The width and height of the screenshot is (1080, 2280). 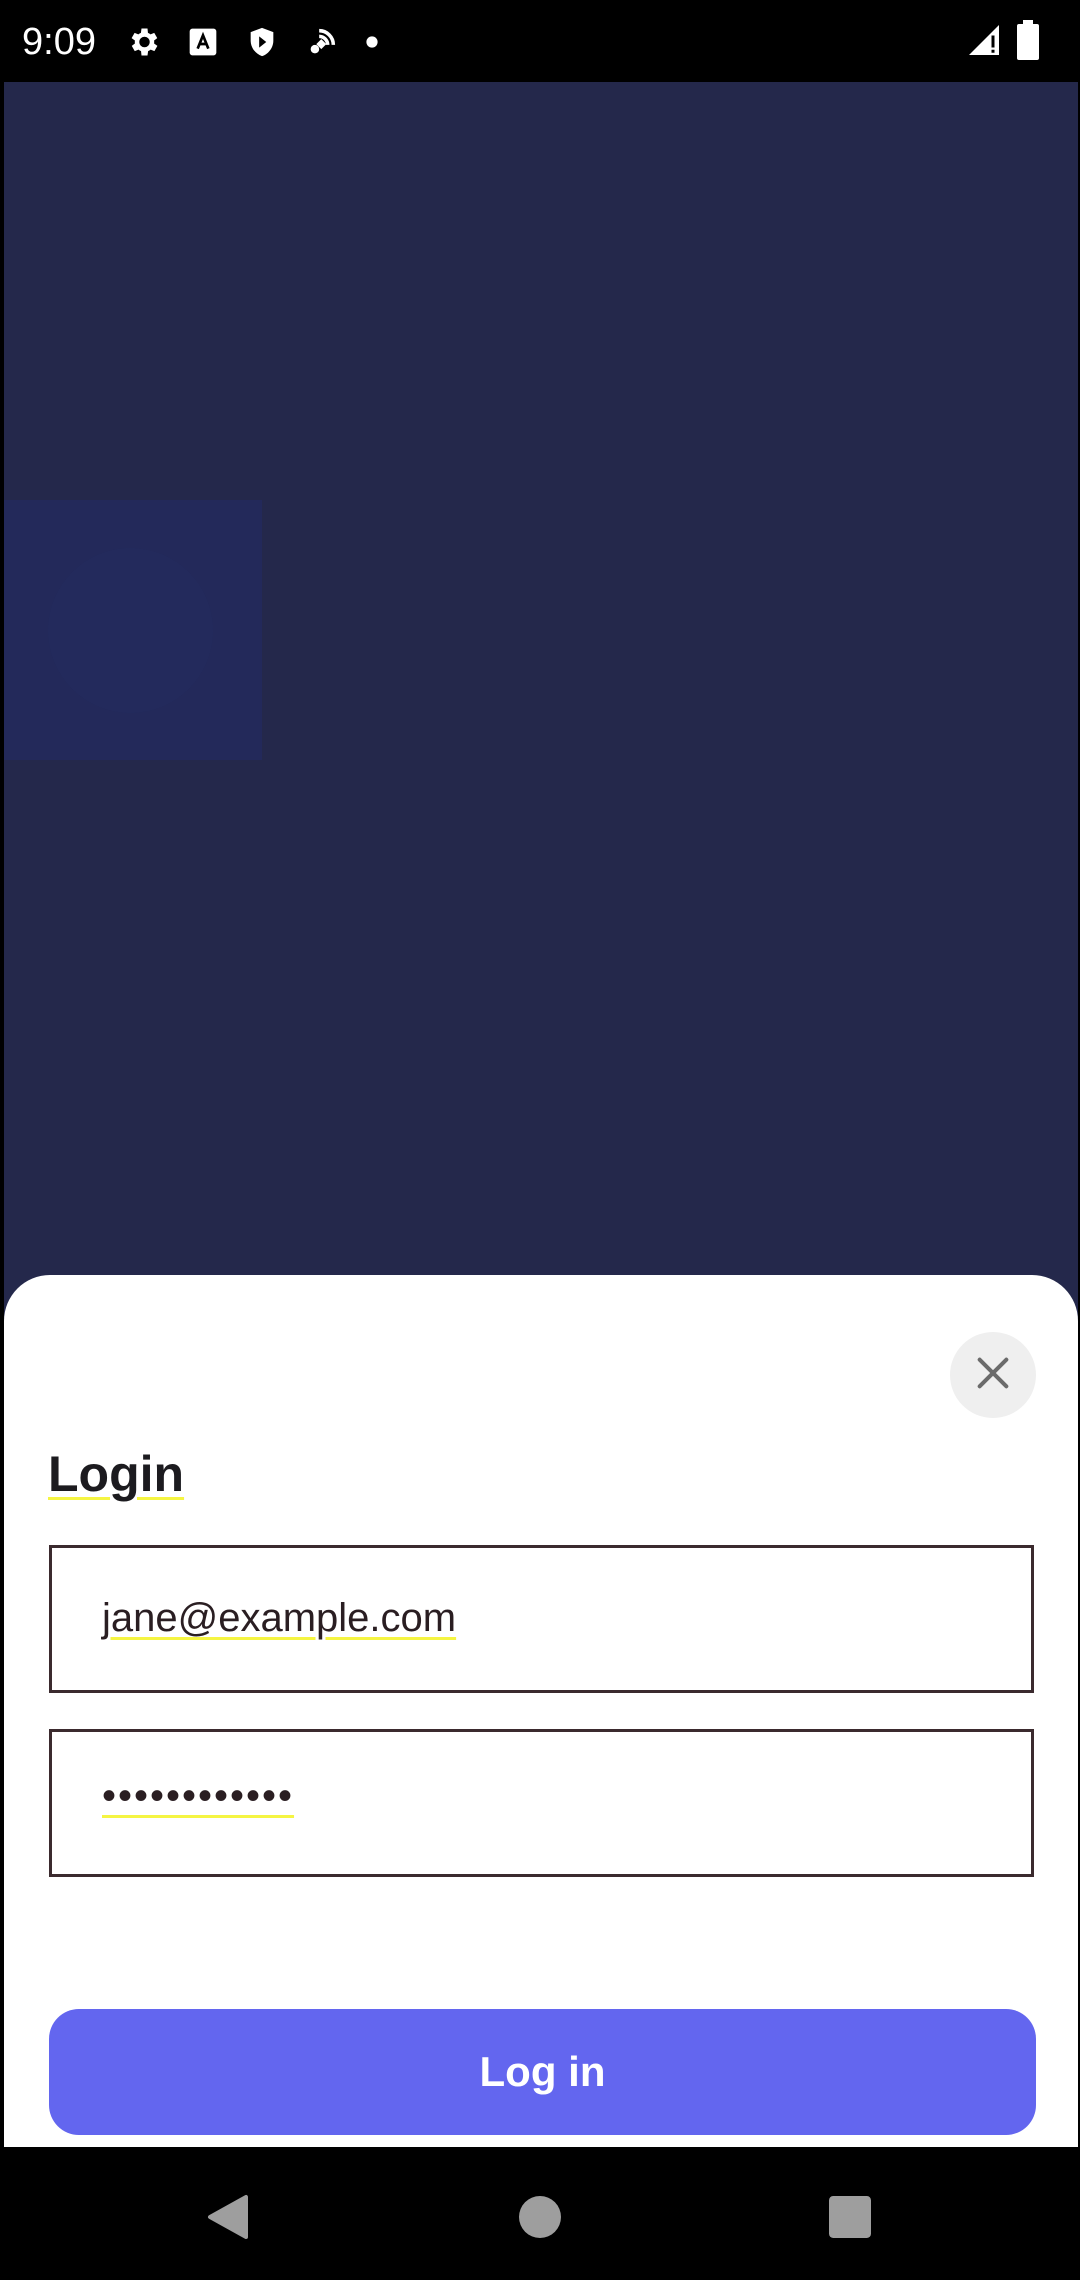 I want to click on settings-icon, so click(x=143, y=42).